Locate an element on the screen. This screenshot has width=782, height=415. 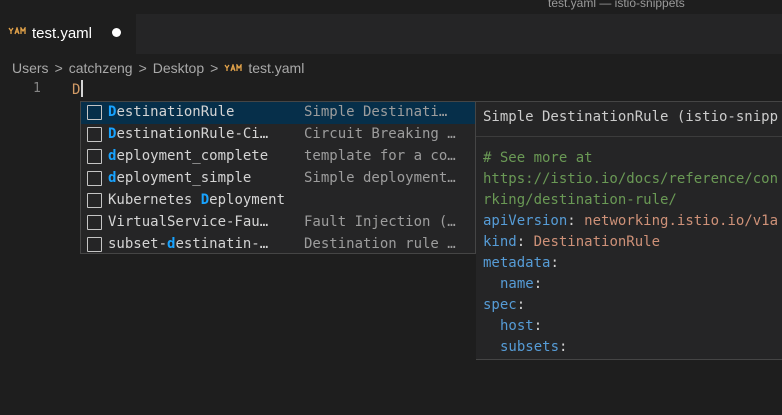
window-title: test.yaml — istio-snippets is located at coordinates (616, 5).